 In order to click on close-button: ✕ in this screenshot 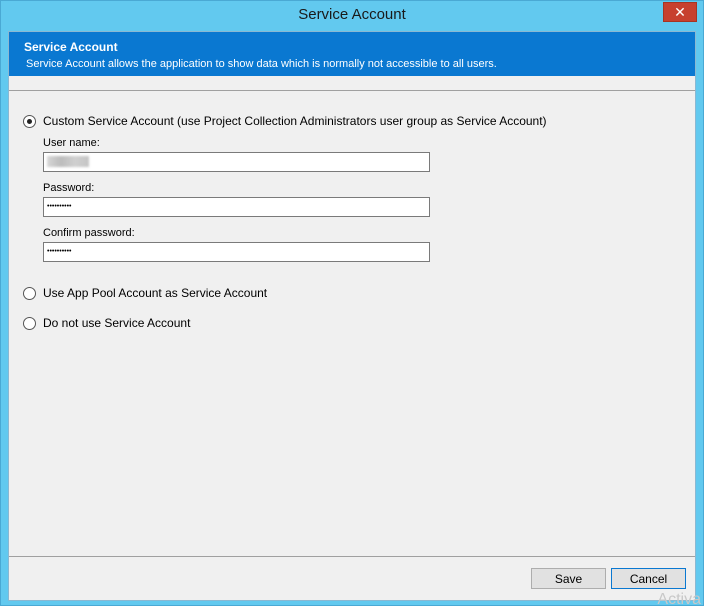, I will do `click(680, 12)`.